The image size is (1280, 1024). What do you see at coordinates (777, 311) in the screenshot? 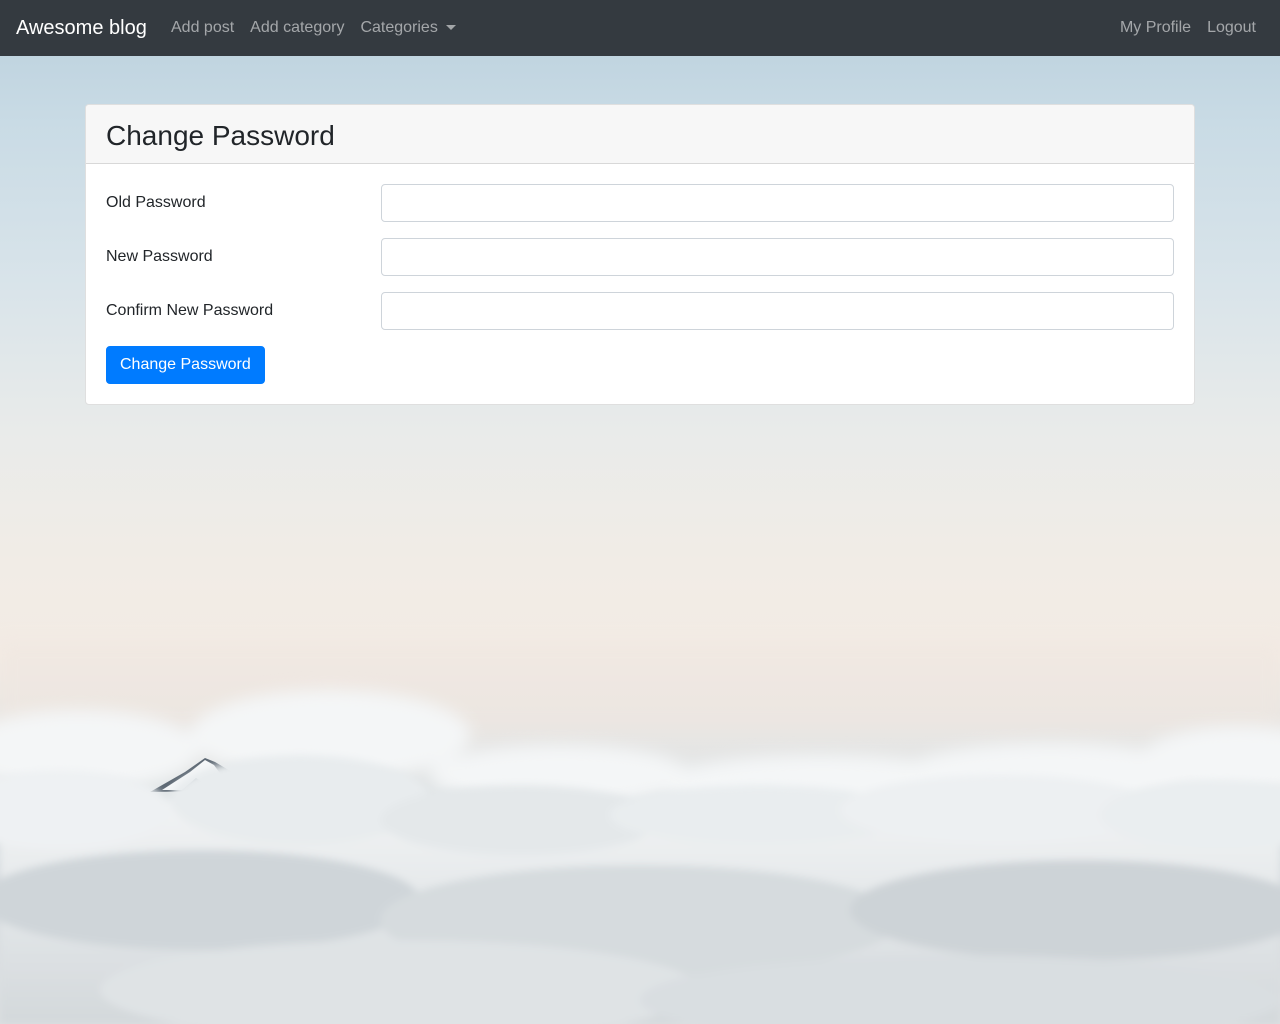
I see `confirm-password-input` at bounding box center [777, 311].